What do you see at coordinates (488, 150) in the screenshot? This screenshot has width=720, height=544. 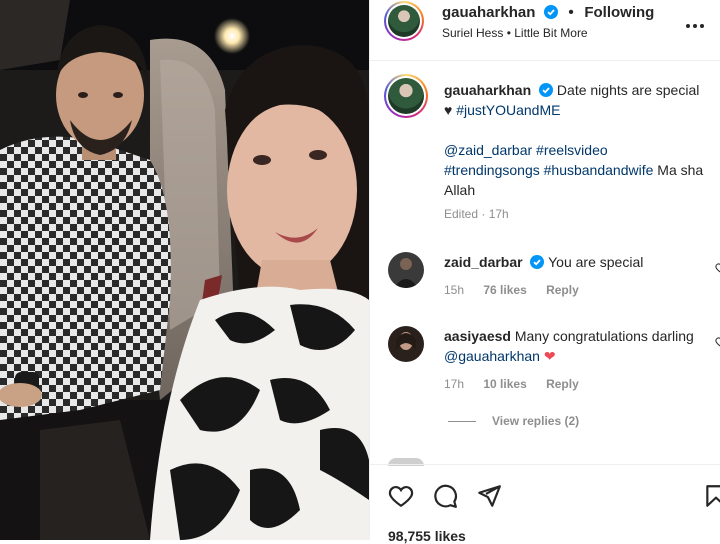 I see `mention-link: @zaid_darbar` at bounding box center [488, 150].